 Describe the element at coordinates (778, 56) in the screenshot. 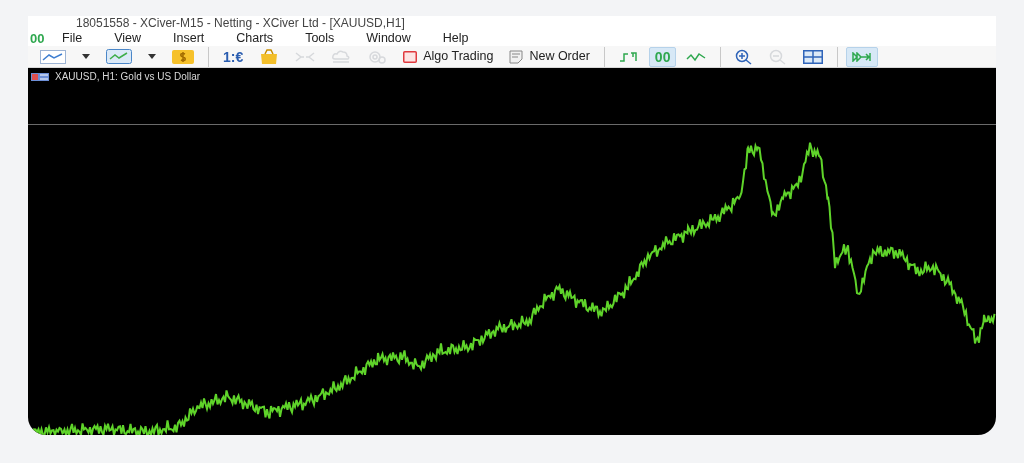

I see `zoom-out-icon` at that location.